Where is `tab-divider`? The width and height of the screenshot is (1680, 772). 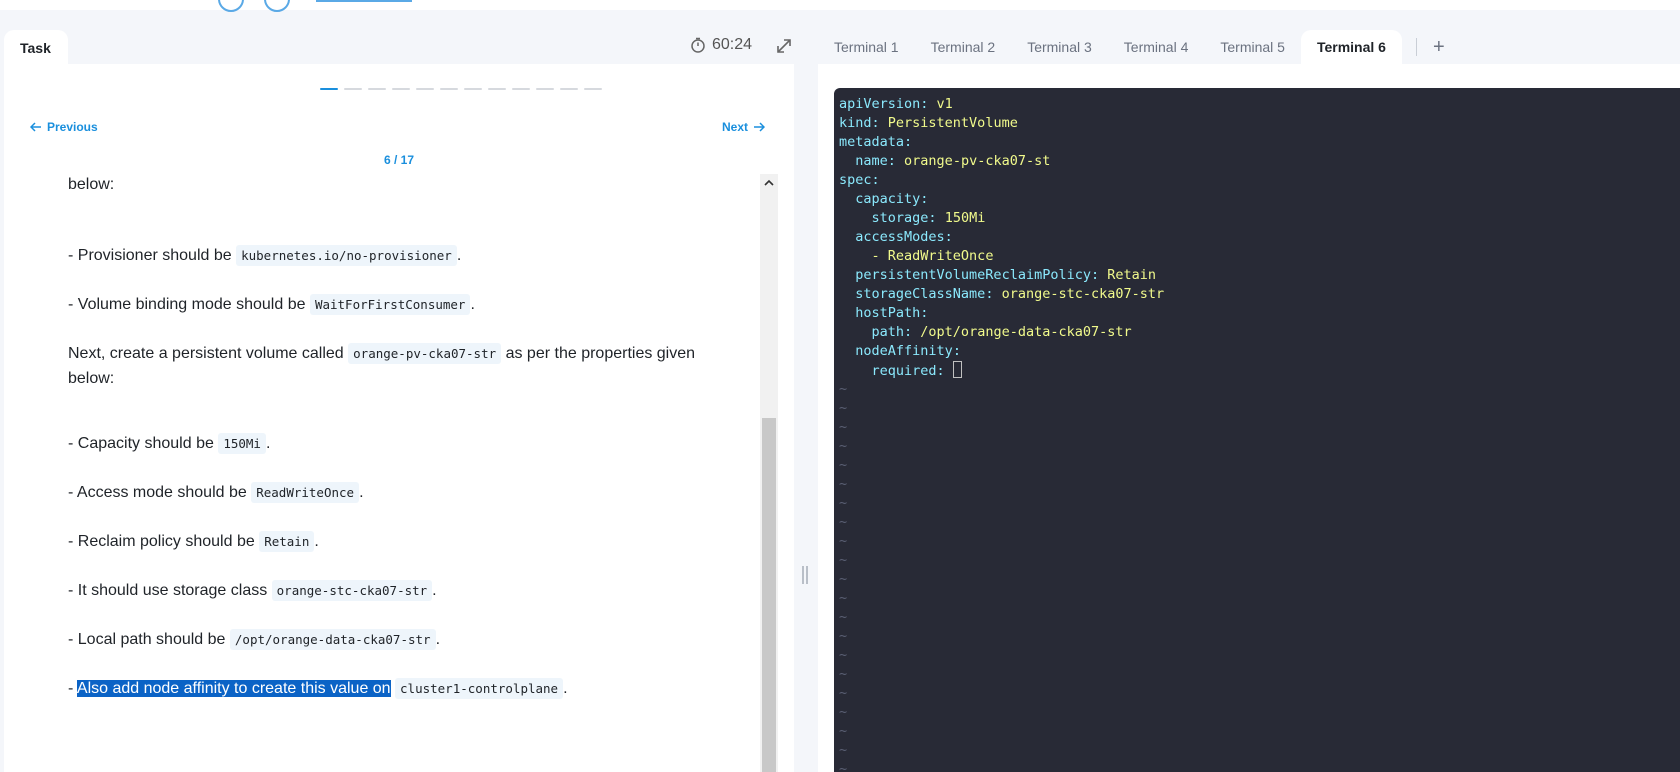
tab-divider is located at coordinates (1416, 47).